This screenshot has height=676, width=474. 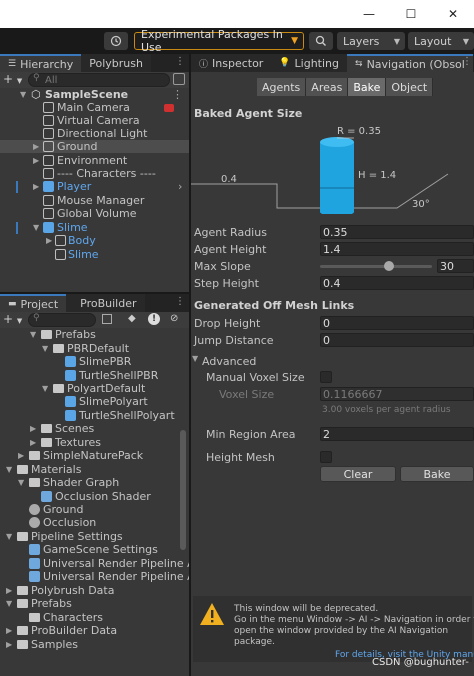 What do you see at coordinates (219, 41) in the screenshot?
I see `experimental-packages-dropdown: Experimental Packages In Use ▼` at bounding box center [219, 41].